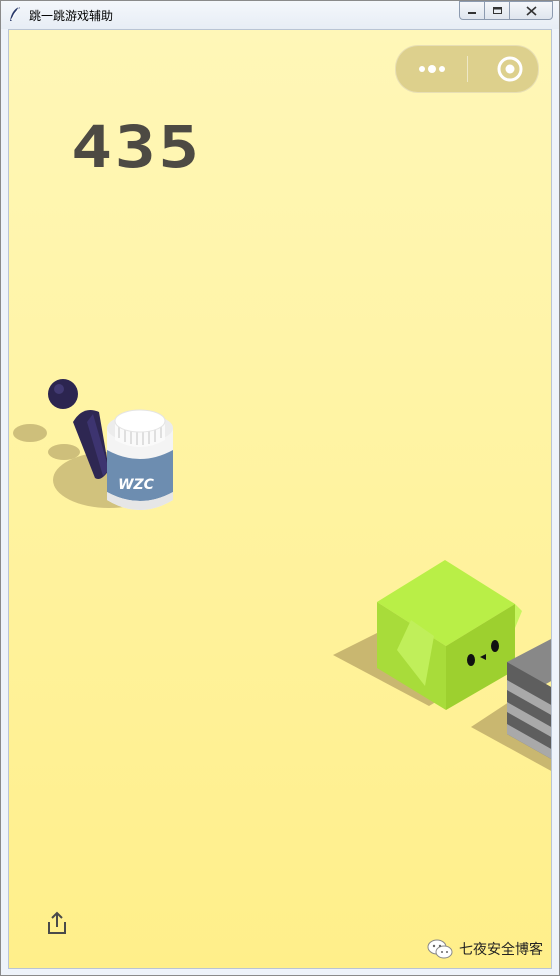 The image size is (560, 976). I want to click on share-button, so click(57, 923).